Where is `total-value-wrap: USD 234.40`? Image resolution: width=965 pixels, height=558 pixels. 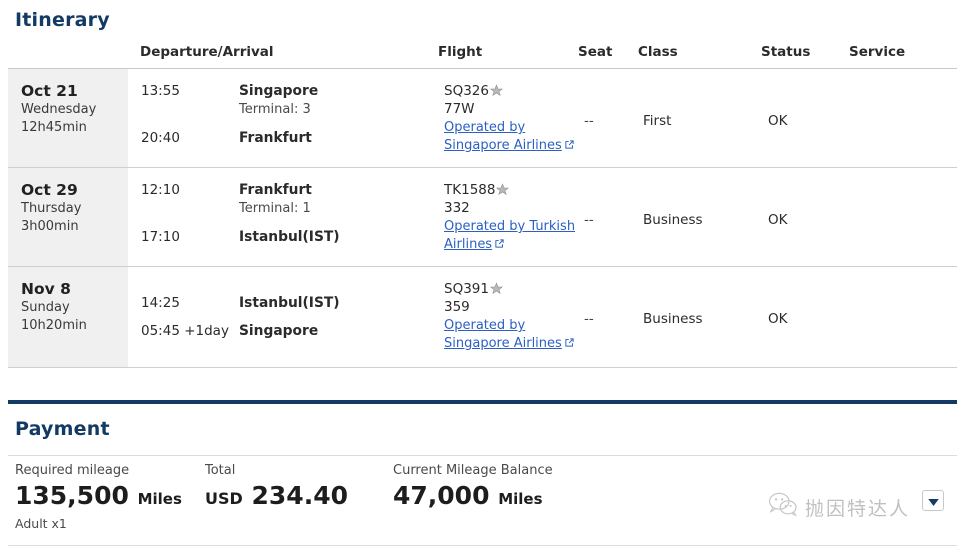 total-value-wrap: USD 234.40 is located at coordinates (276, 497).